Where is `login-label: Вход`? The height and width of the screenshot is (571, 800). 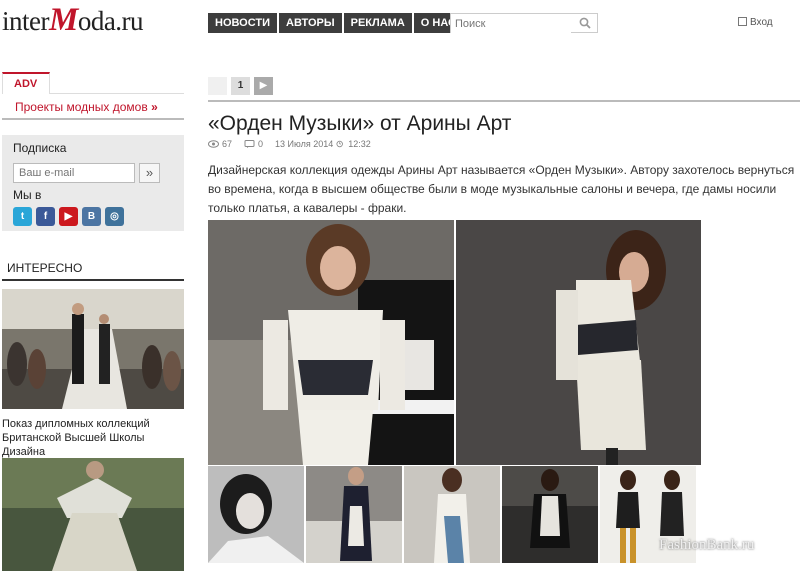
login-label: Вход is located at coordinates (761, 22).